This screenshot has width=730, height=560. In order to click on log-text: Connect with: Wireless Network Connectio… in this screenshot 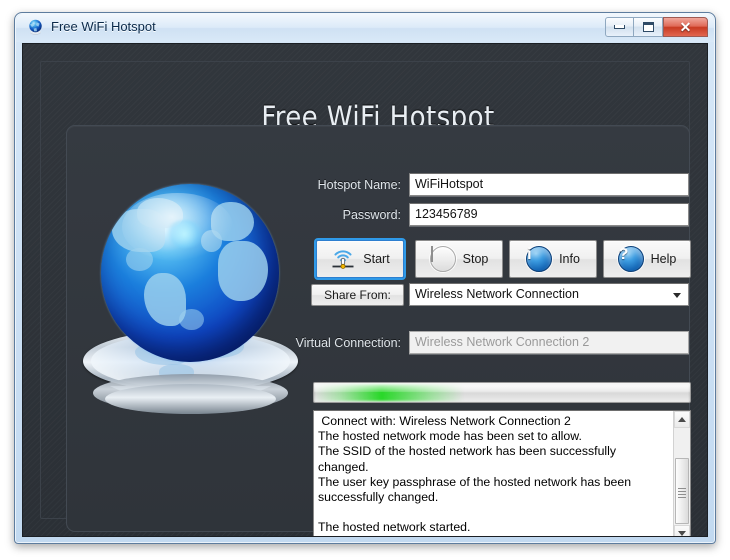, I will do `click(475, 474)`.